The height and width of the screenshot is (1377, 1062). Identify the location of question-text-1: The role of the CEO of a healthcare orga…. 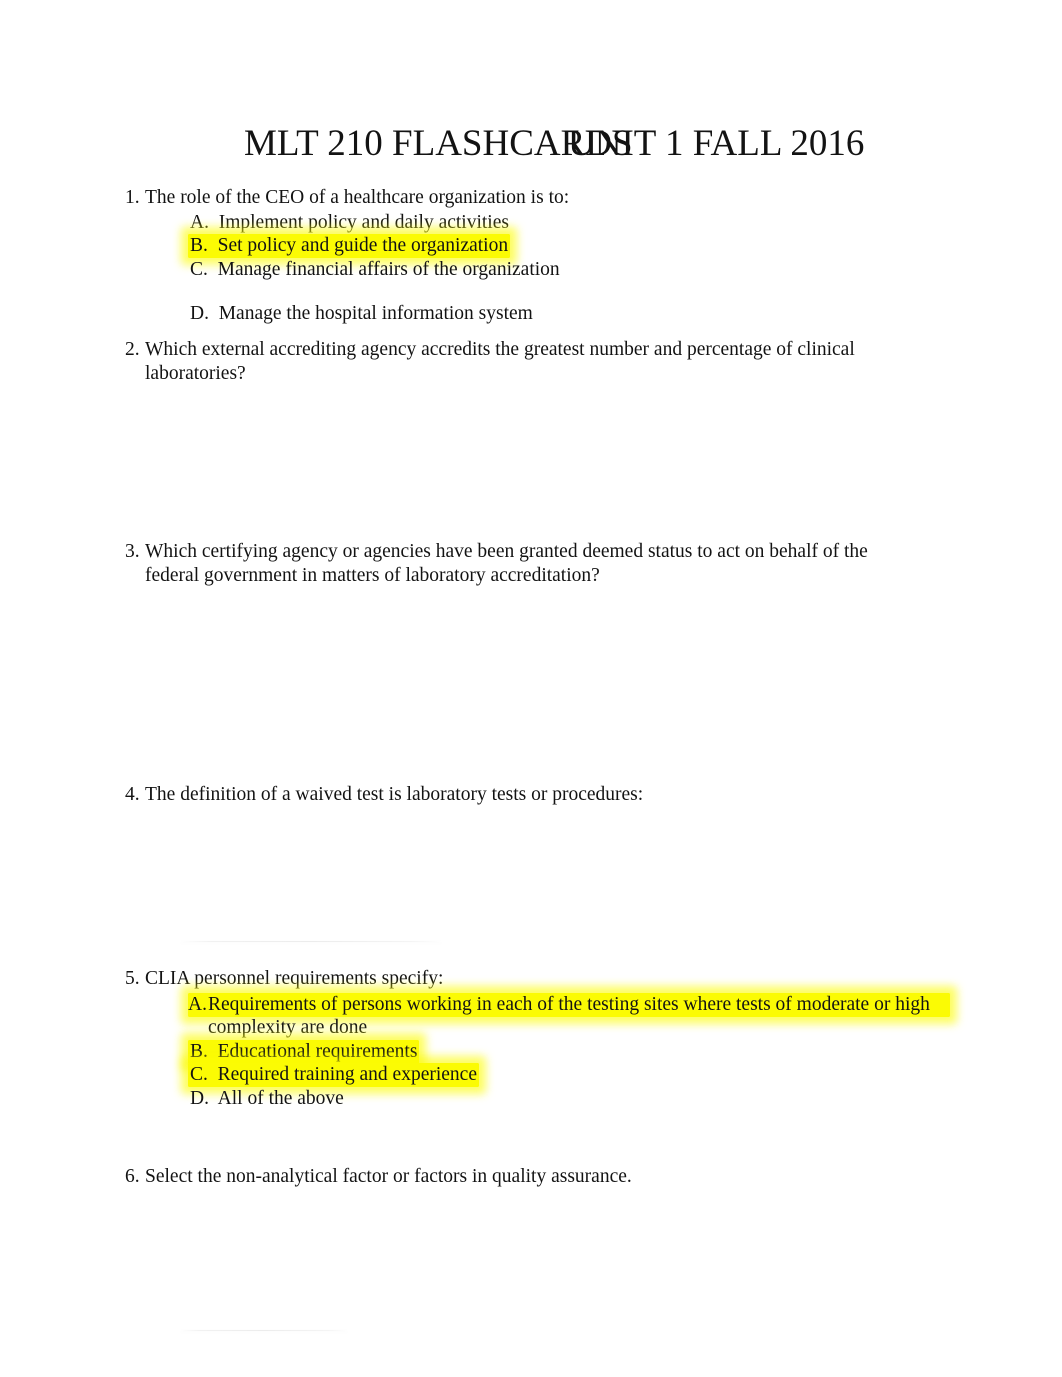
(357, 197).